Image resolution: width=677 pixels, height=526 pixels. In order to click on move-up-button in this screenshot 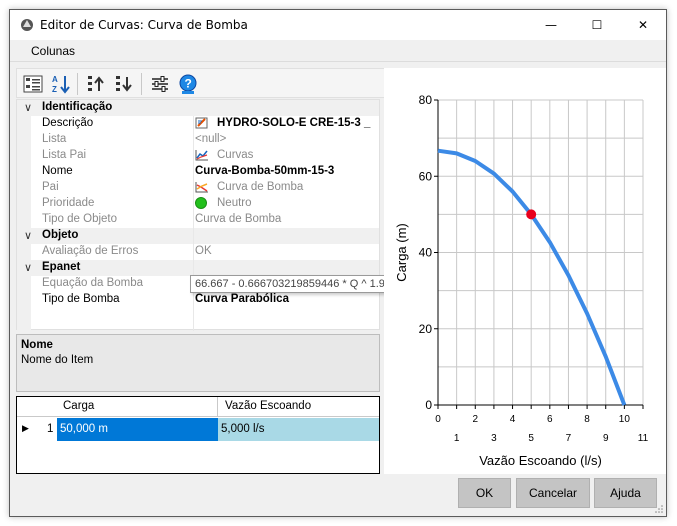, I will do `click(96, 83)`.